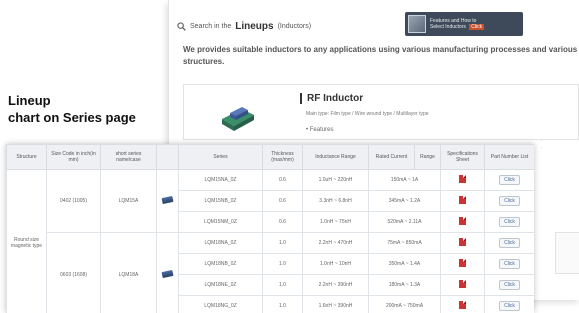 Image resolution: width=579 pixels, height=313 pixels. What do you see at coordinates (404, 201) in the screenshot?
I see `rated-current-cell: 345mA ~ 1.2A` at bounding box center [404, 201].